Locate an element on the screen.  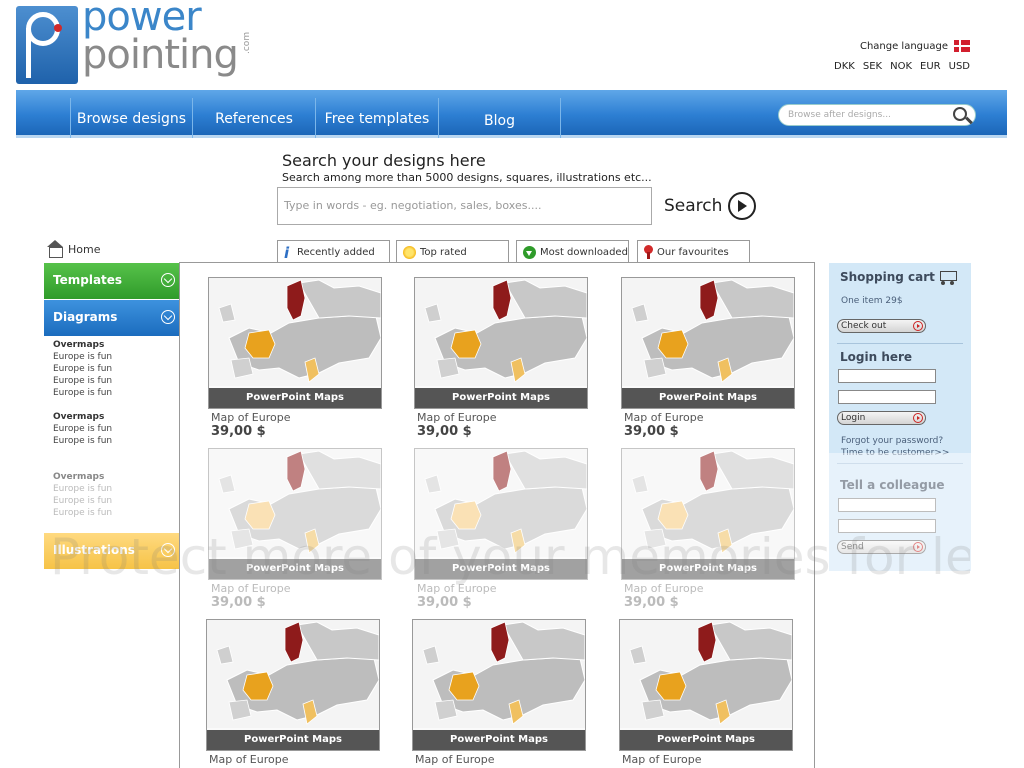
change-language: Change language is located at coordinates (915, 46).